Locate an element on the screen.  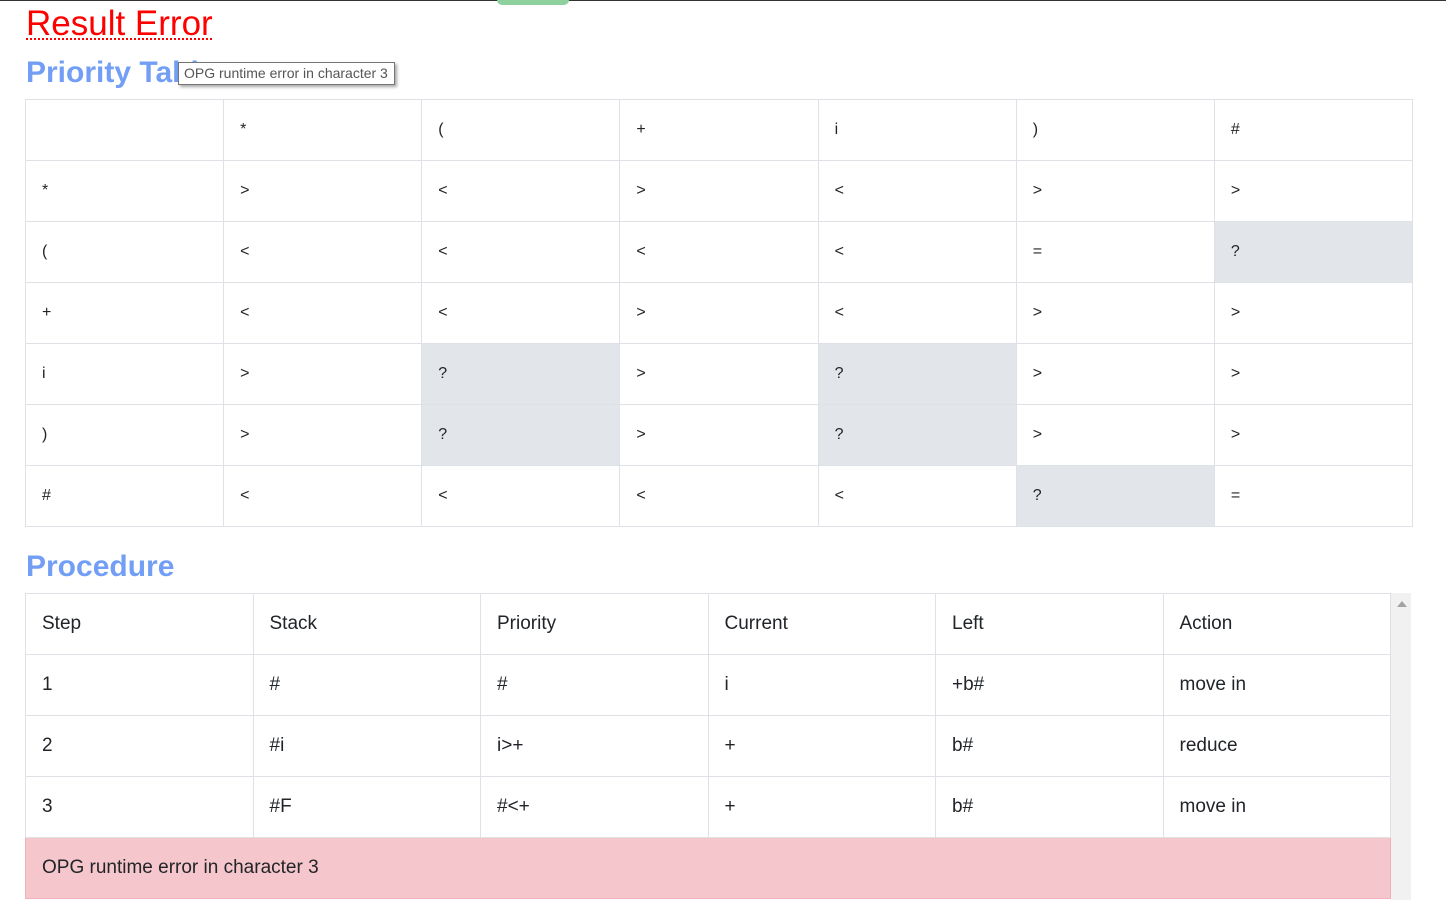
procedure-cell: i>+ is located at coordinates (594, 746).